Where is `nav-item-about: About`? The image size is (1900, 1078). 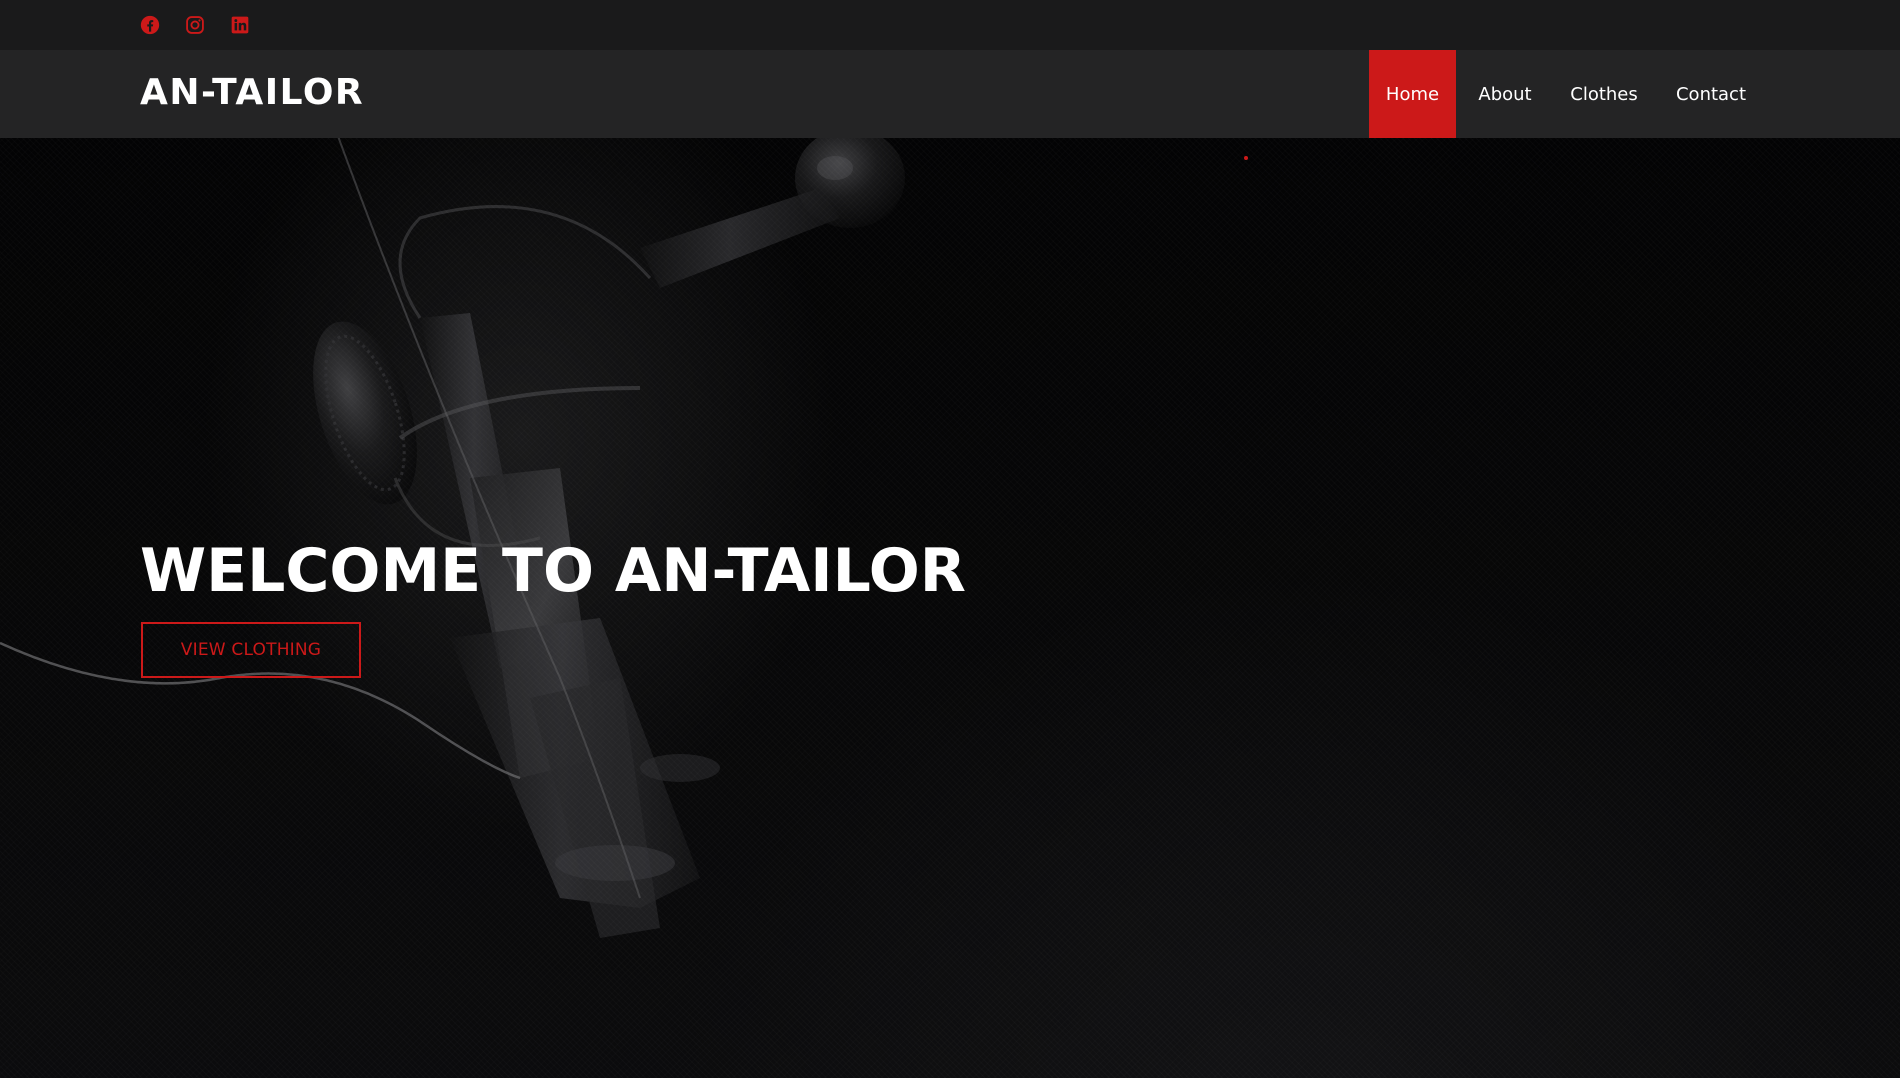
nav-item-about: About is located at coordinates (1505, 94).